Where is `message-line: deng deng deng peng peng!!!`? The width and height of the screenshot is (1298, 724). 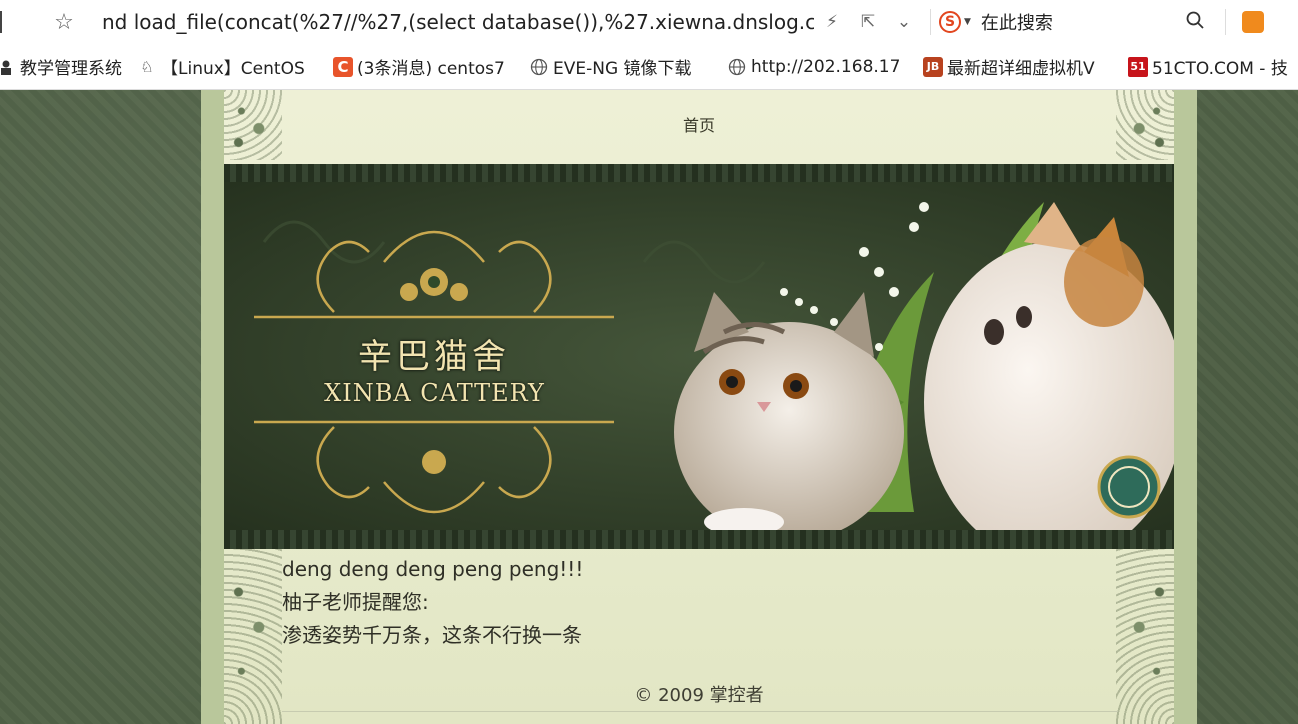 message-line: deng deng deng peng peng!!! is located at coordinates (433, 569).